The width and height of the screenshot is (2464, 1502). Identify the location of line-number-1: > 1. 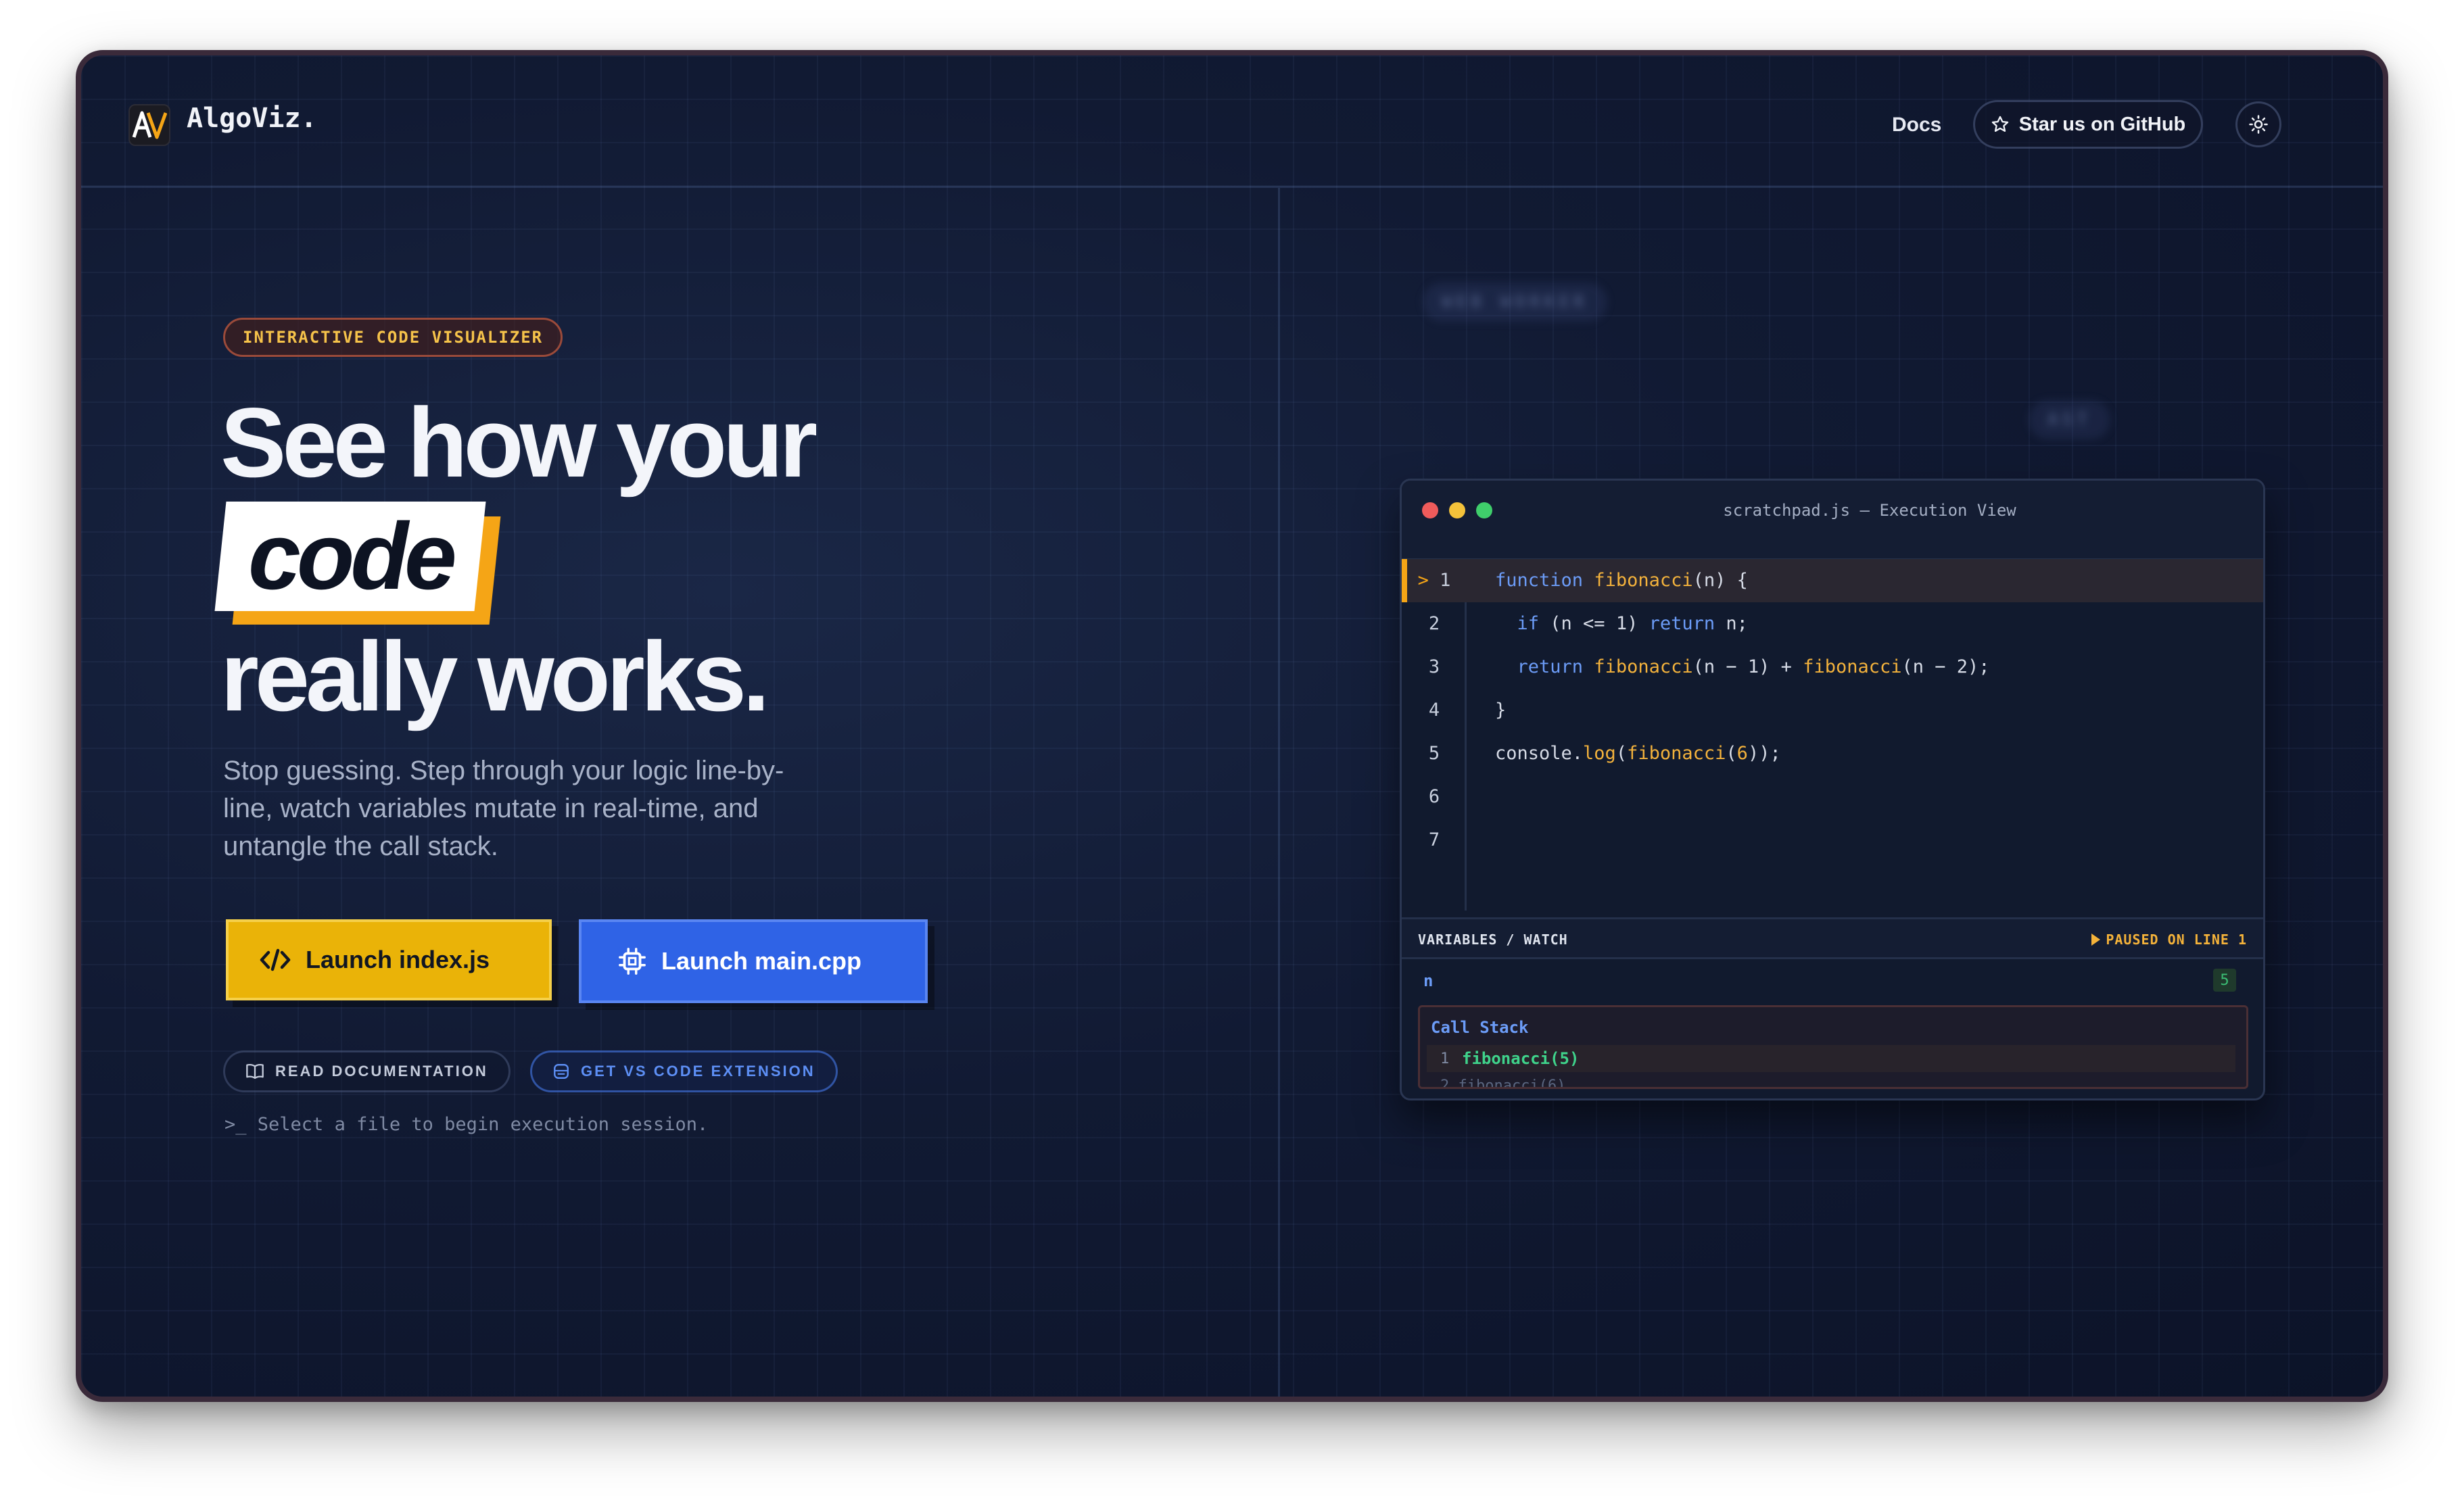
(1434, 580).